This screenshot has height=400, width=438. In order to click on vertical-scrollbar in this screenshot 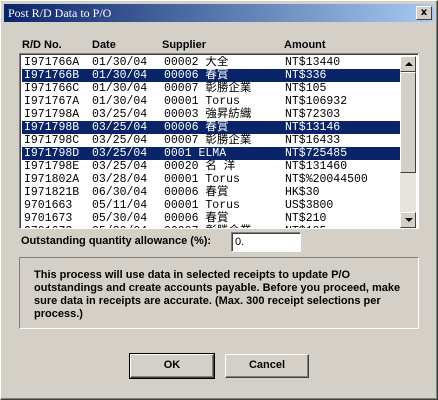, I will do `click(408, 142)`.